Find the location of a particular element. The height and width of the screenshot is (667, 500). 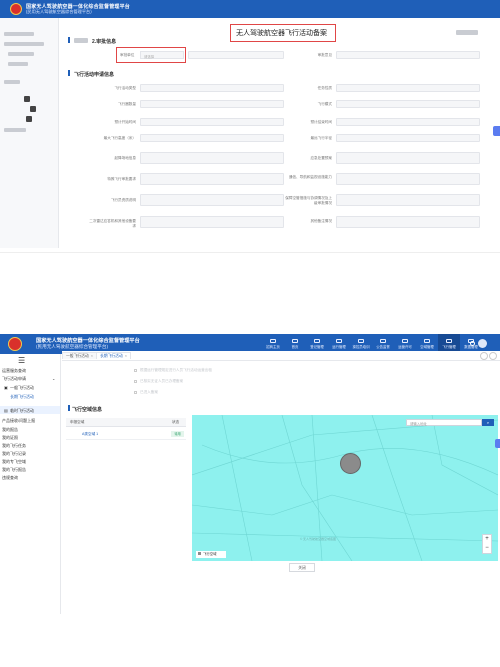

field-label: 任务性质 is located at coordinates (324, 88).